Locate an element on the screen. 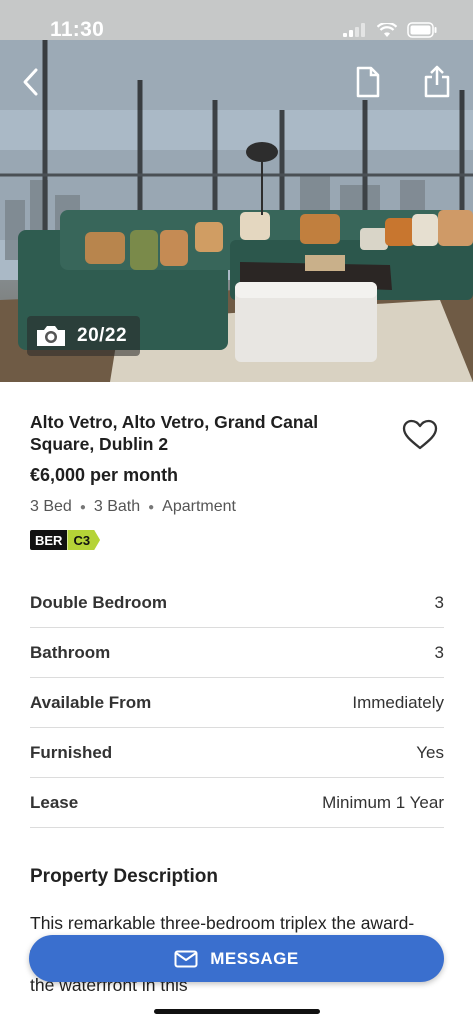 This screenshot has width=473, height=1024. fact-value: Immediately is located at coordinates (398, 702).